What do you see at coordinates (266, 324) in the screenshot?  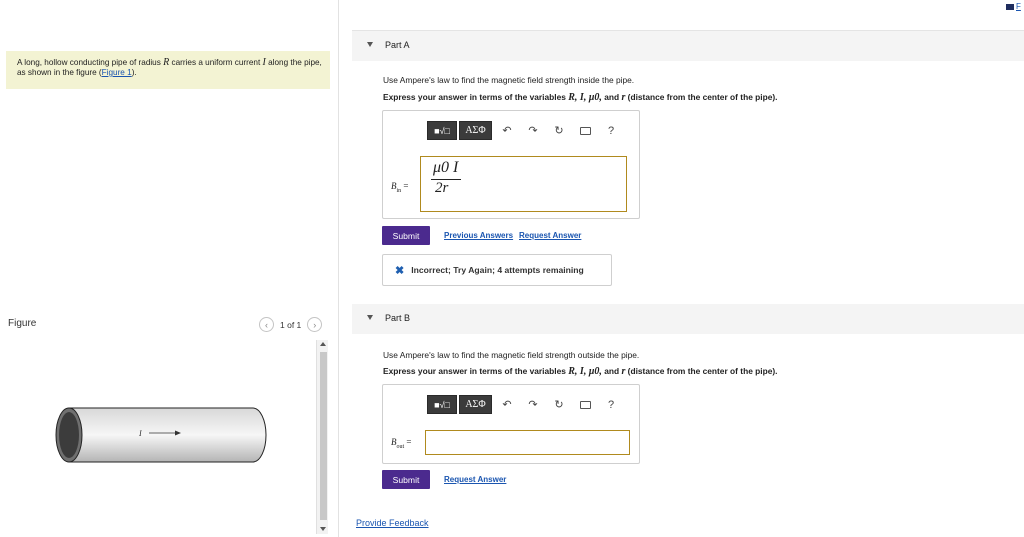 I see `chevron-left-icon: ‹` at bounding box center [266, 324].